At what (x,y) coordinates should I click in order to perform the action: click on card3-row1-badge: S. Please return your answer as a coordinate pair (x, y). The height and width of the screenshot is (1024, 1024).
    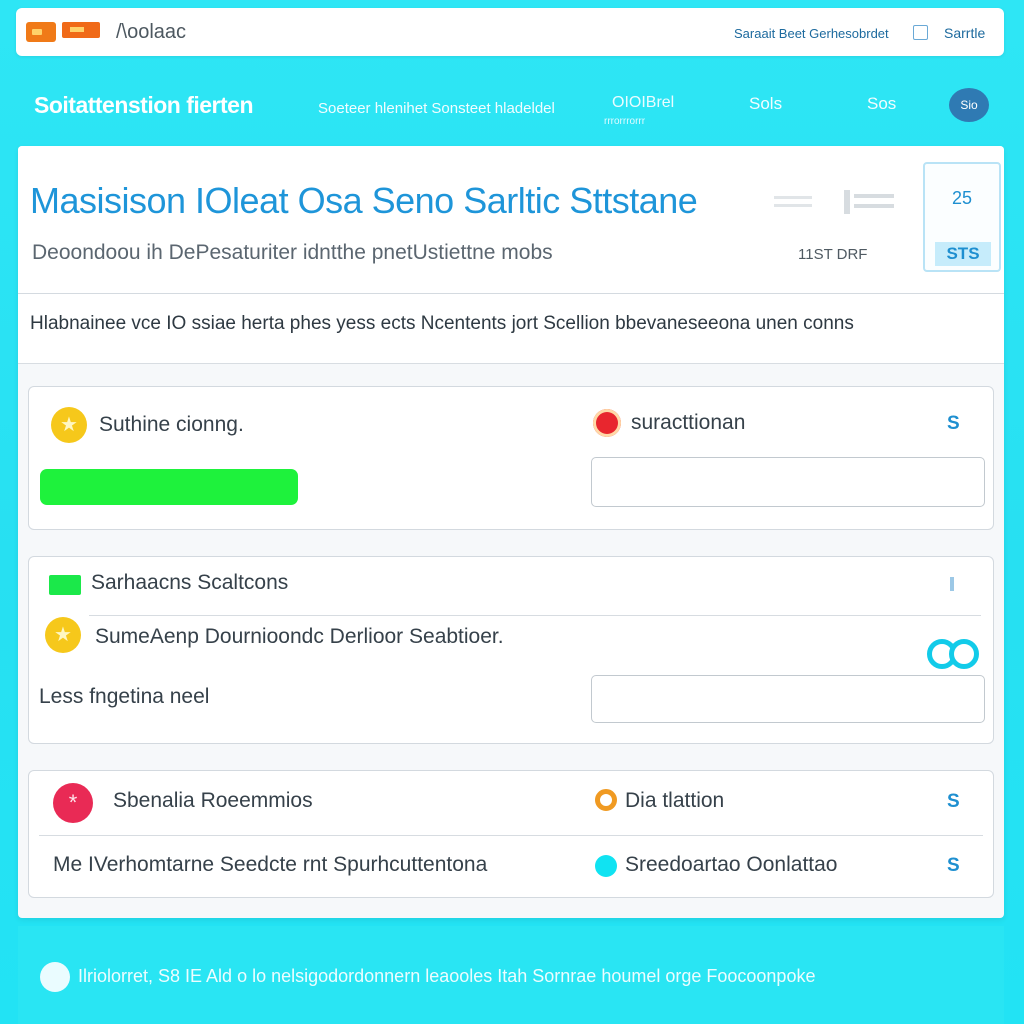
    Looking at the image, I should click on (953, 801).